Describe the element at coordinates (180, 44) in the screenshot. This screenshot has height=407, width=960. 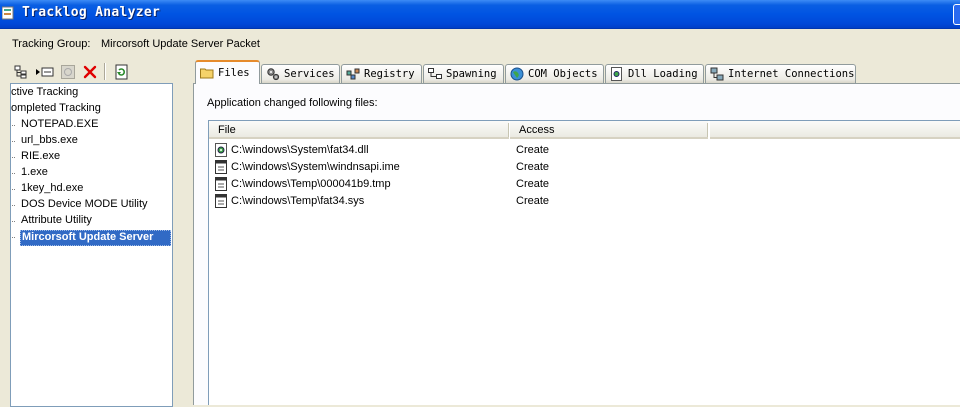
I see `tracking-group-value: Mircorsoft Update Server Packet` at that location.